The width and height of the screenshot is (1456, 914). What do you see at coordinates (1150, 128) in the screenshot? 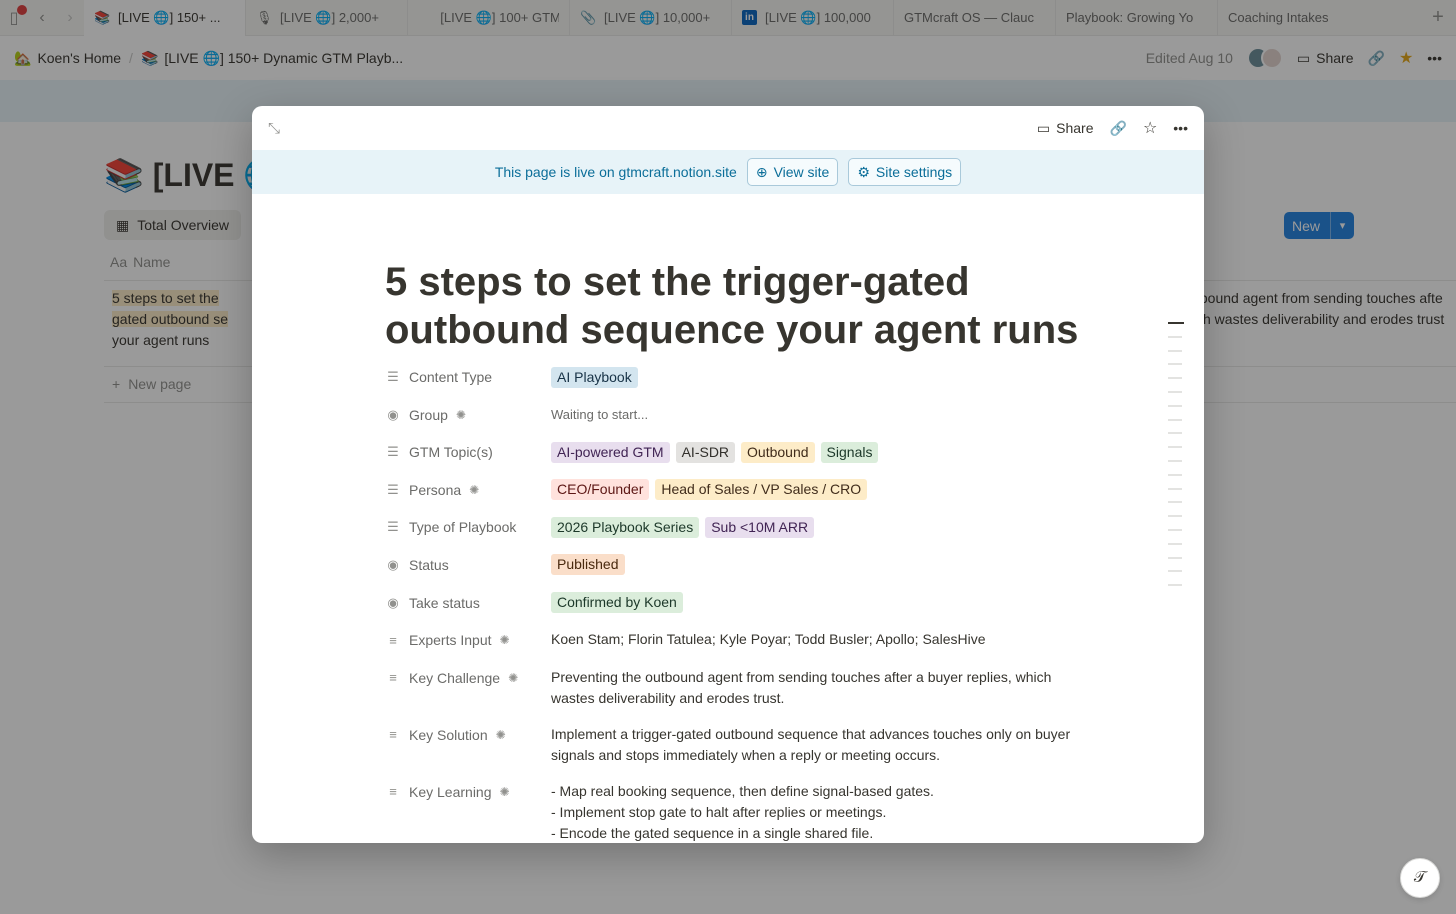
I see `star-icon: ☆` at bounding box center [1150, 128].